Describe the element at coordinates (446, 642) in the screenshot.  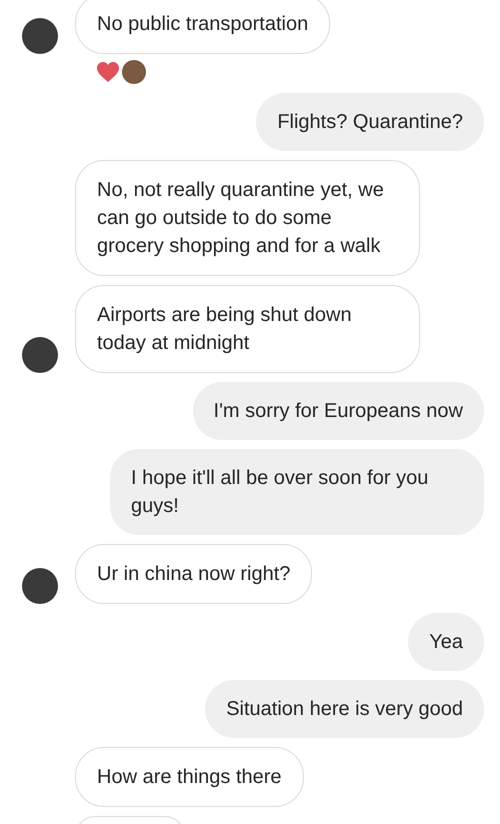
I see `message-bubble: Yea` at that location.